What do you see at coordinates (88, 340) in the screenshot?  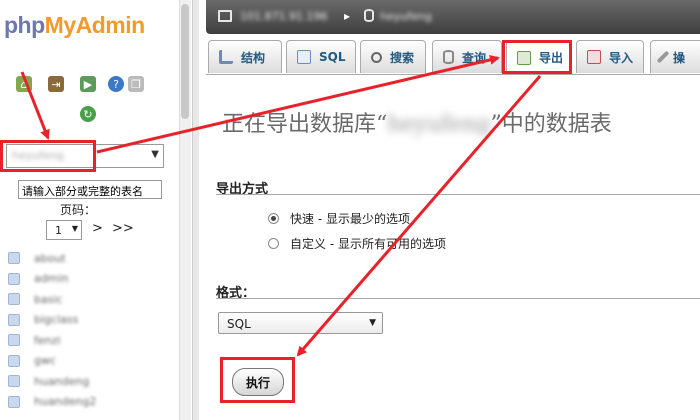 I see `table-list-item: fenzi` at bounding box center [88, 340].